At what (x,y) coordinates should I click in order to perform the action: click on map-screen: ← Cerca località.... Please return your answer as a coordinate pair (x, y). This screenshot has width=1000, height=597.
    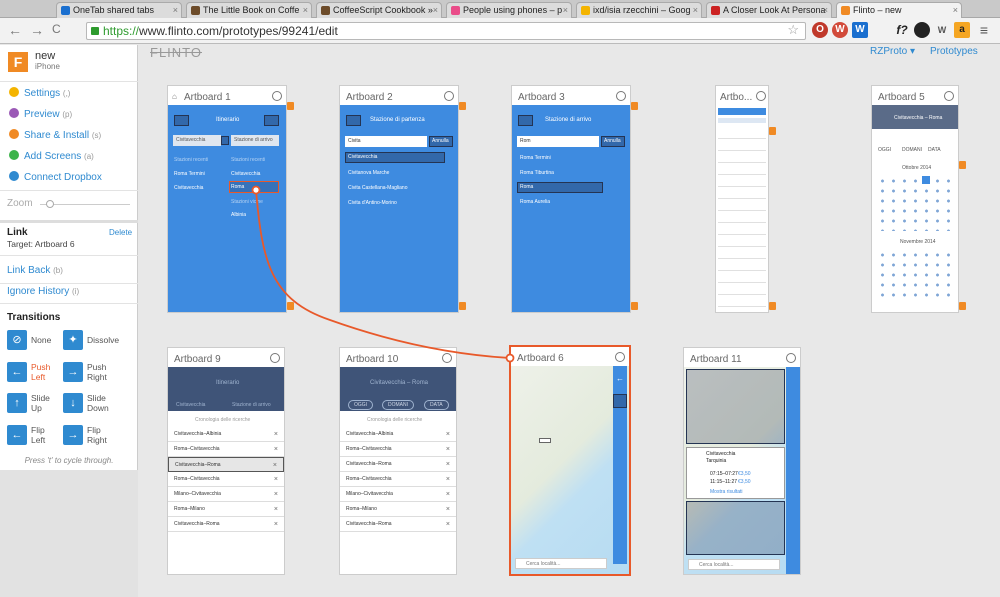
    Looking at the image, I should click on (570, 470).